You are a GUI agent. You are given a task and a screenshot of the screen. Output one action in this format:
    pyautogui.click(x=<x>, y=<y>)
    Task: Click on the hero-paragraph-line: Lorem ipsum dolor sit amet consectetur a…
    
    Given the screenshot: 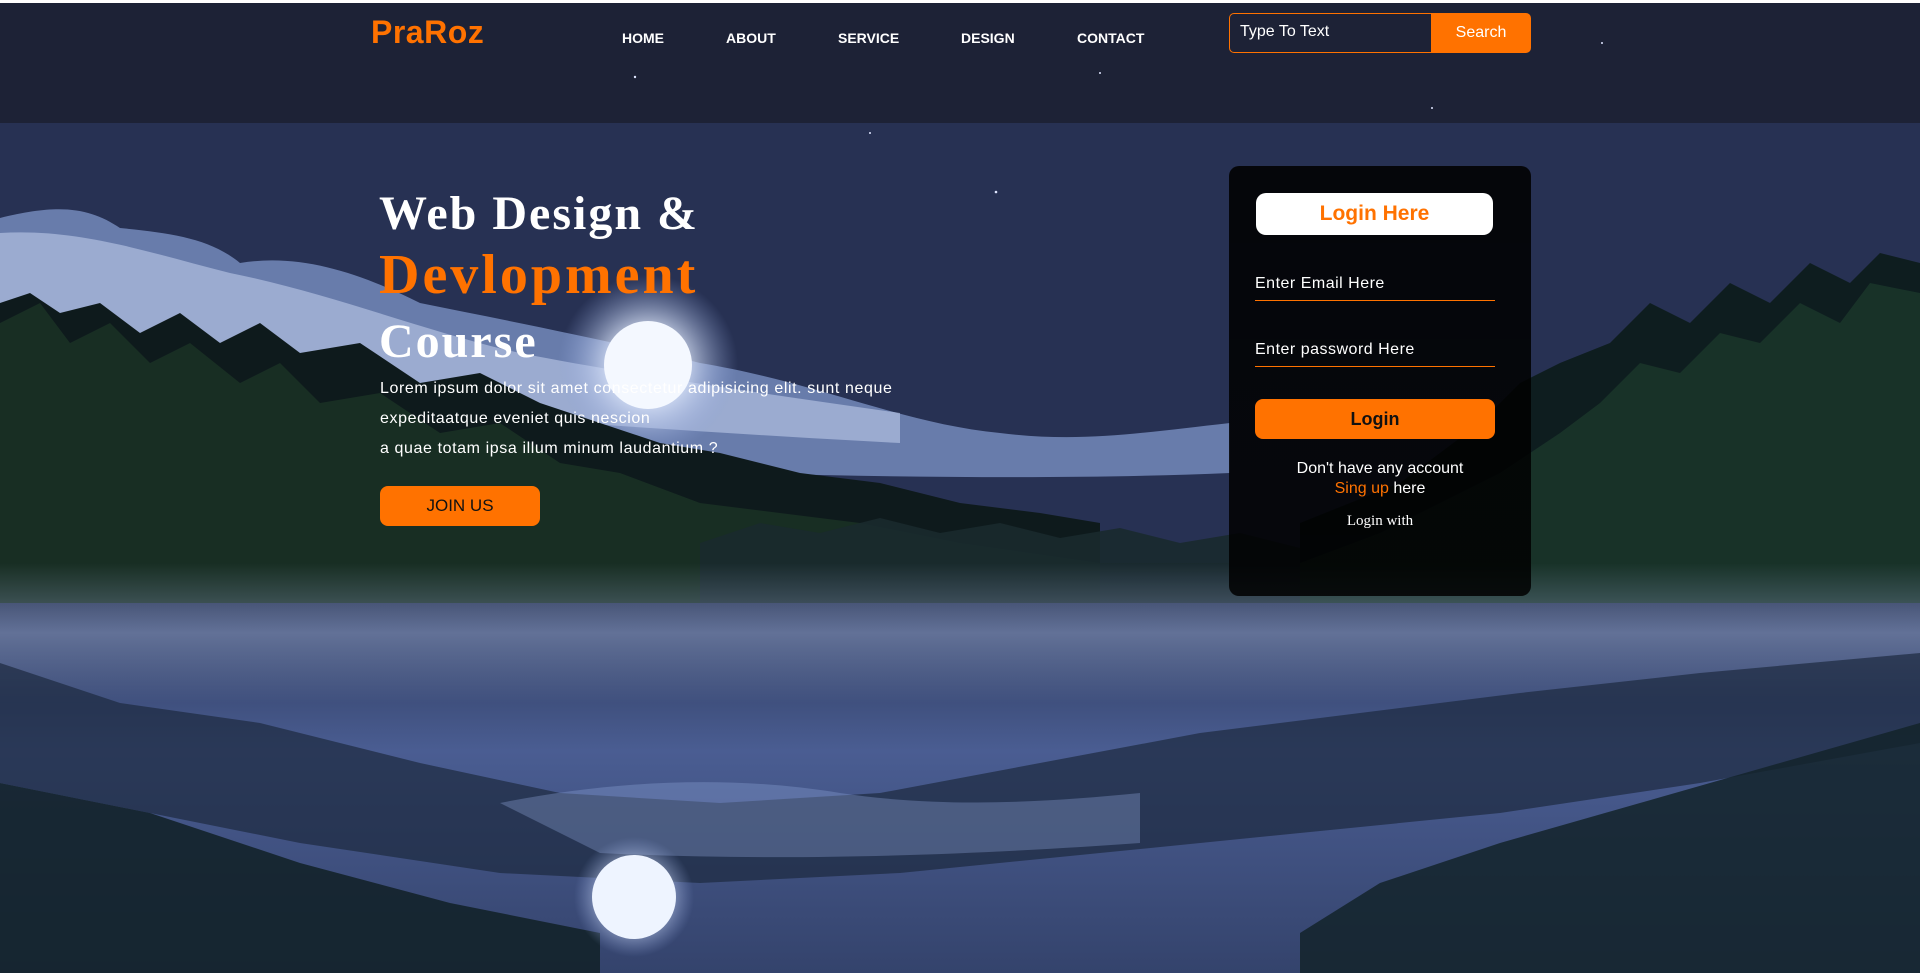 What is the action you would take?
    pyautogui.click(x=636, y=388)
    